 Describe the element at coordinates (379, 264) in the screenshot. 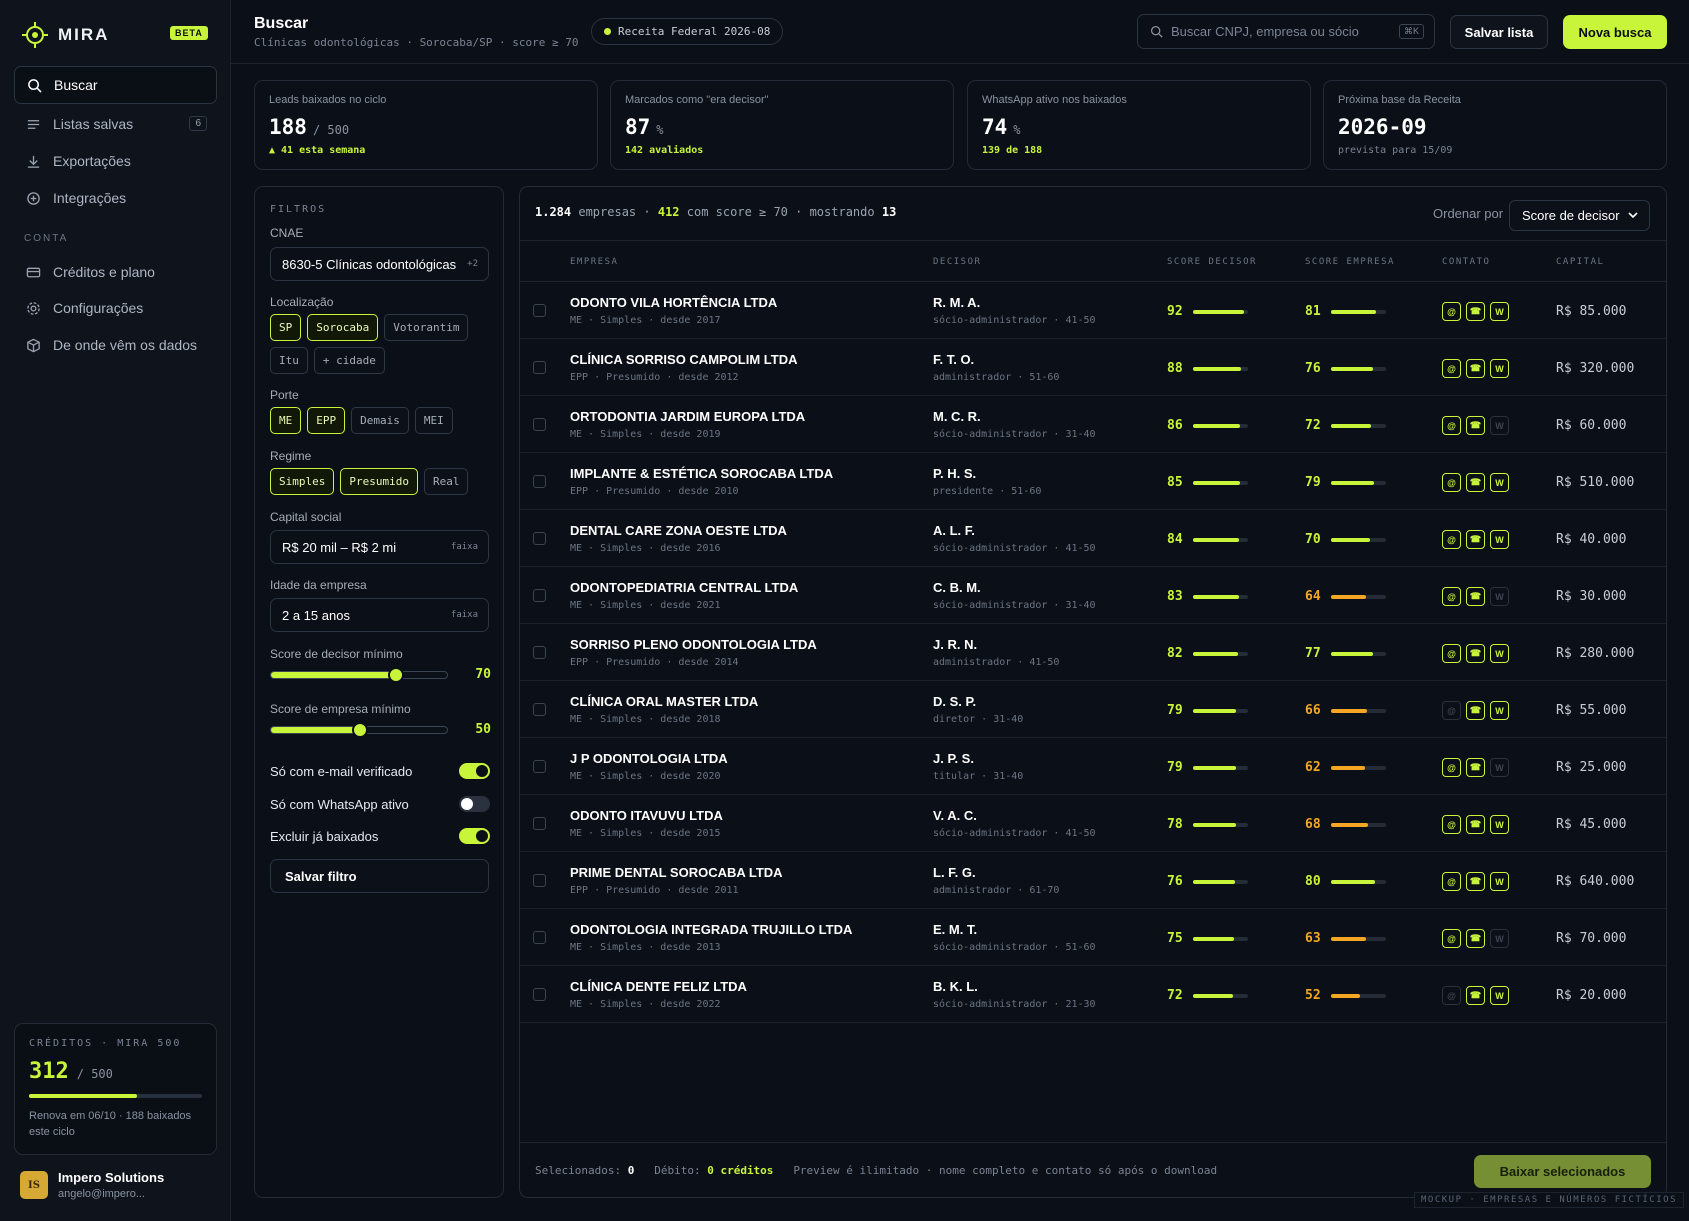

I see `cnae-field: 8630-5 Clínicas odontológicas +2` at that location.